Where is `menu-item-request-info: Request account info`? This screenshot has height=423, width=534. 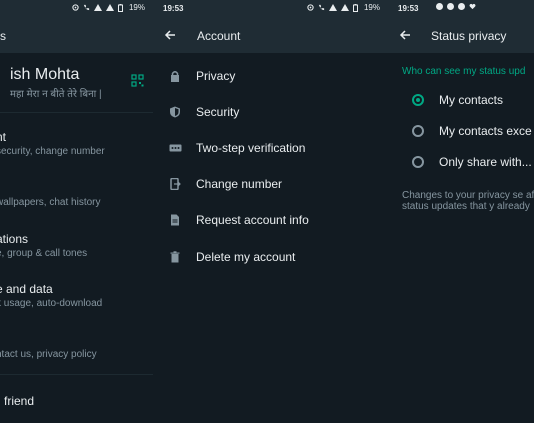 menu-item-request-info: Request account info is located at coordinates (270, 220).